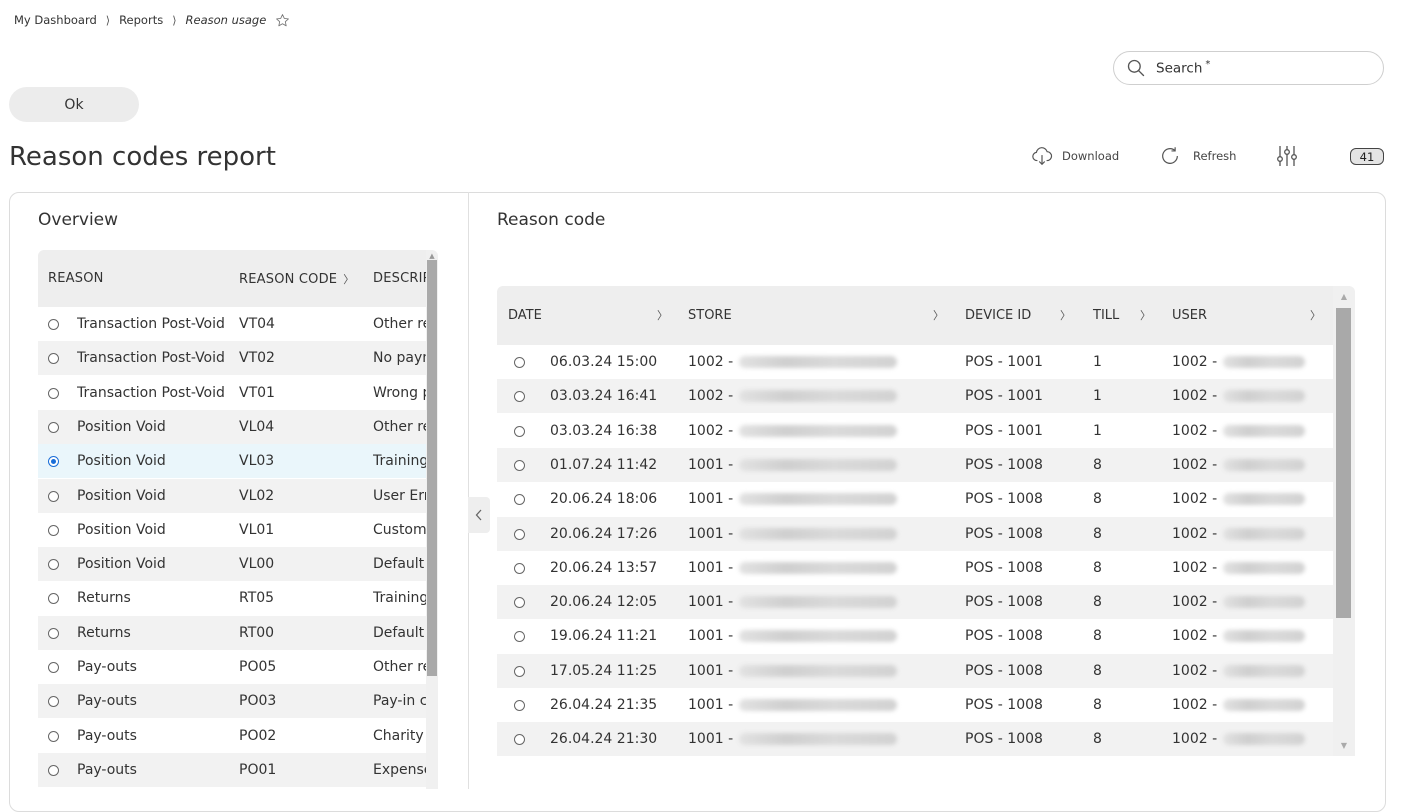 The height and width of the screenshot is (812, 1405). I want to click on refresh-button: Refresh, so click(1197, 156).